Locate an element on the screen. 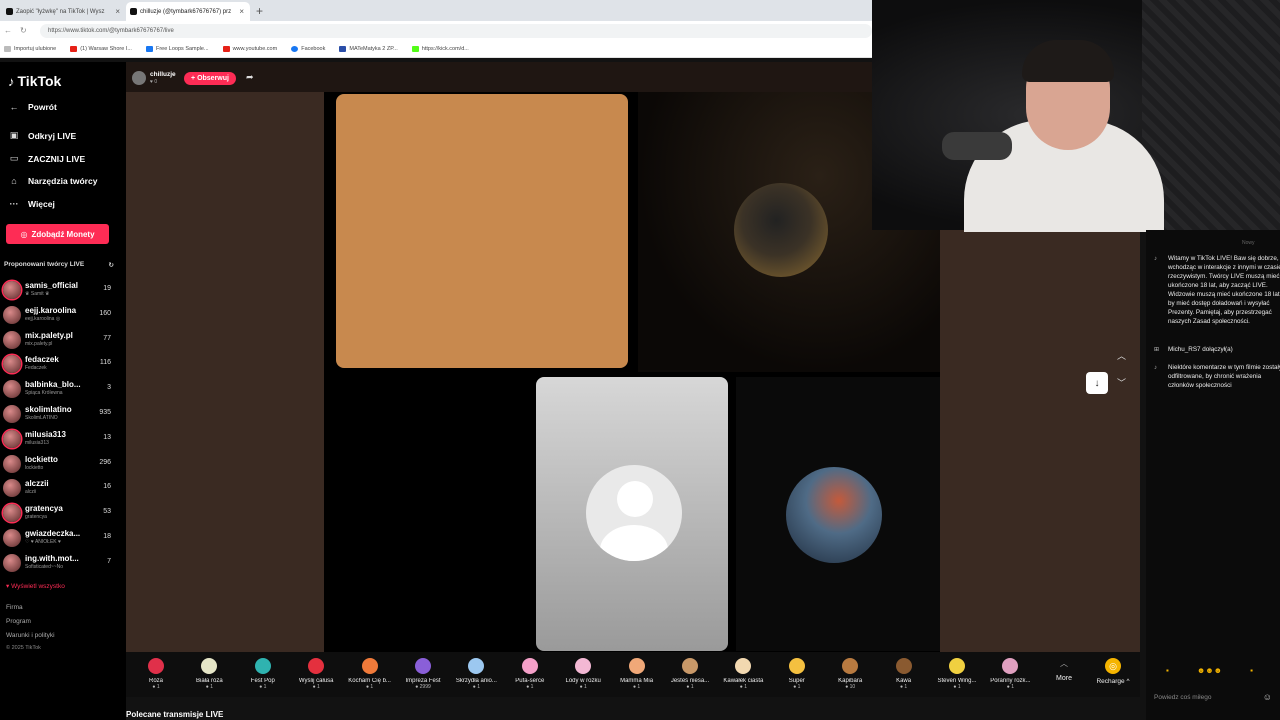  reload-icon: ↻ is located at coordinates (23, 30).